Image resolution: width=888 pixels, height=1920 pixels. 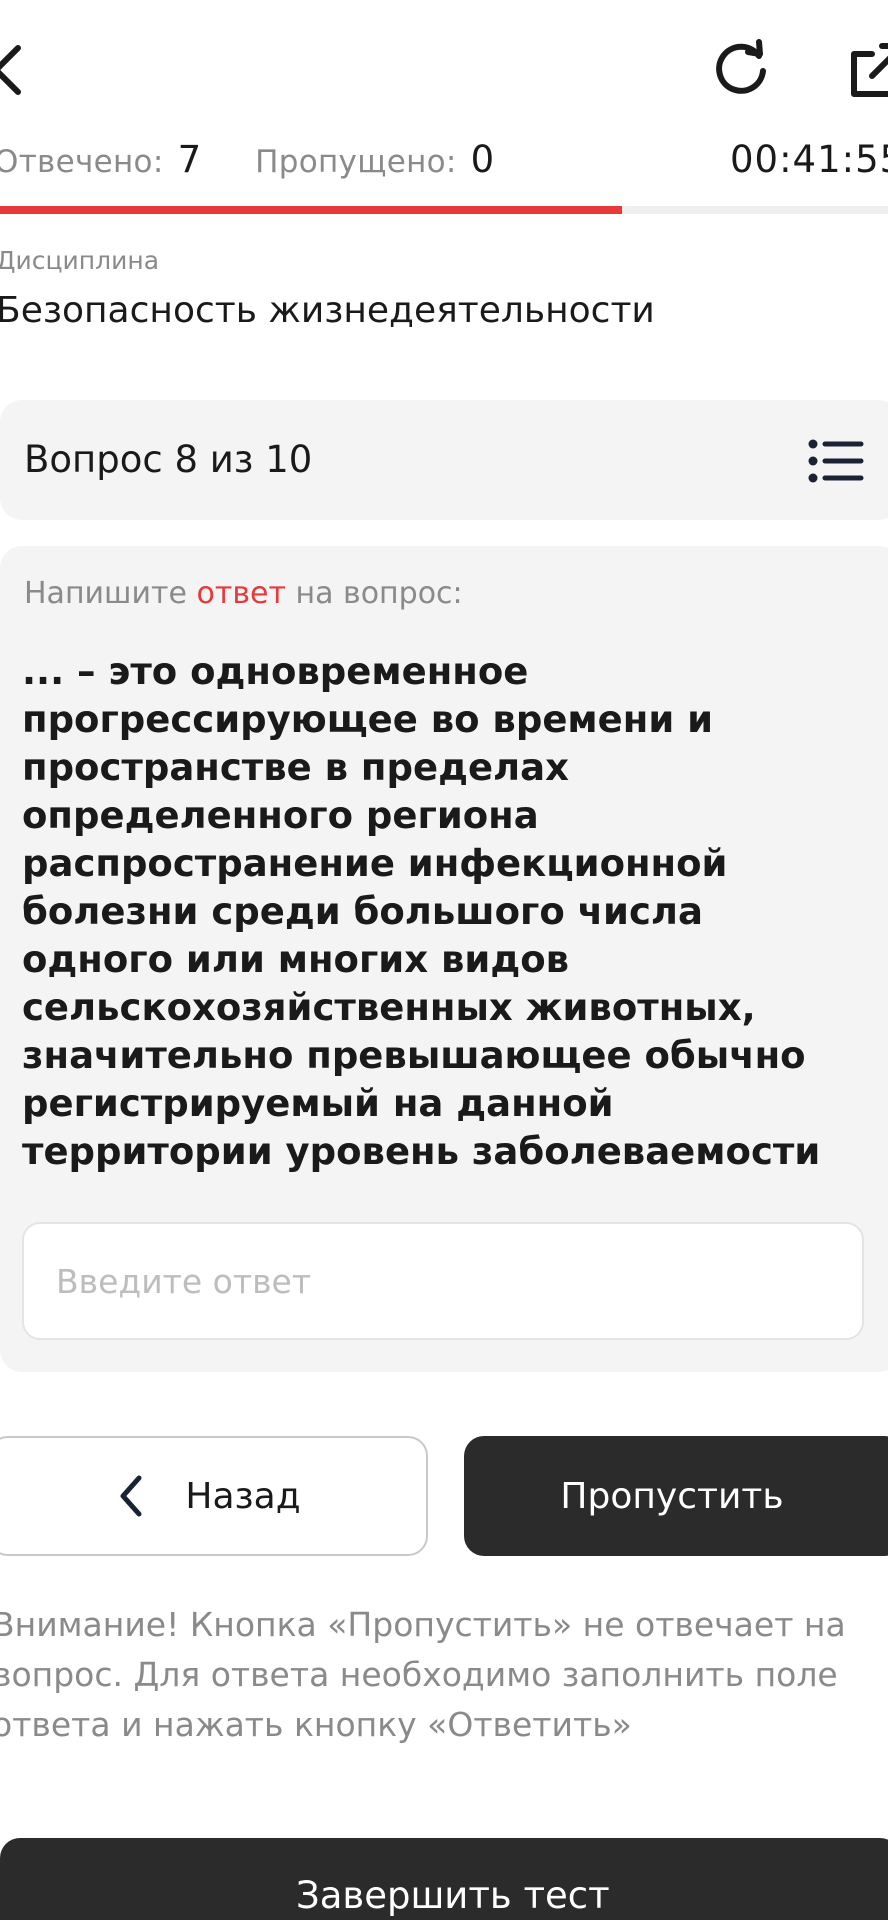 I want to click on prompt-suffix: на вопрос:, so click(x=374, y=593).